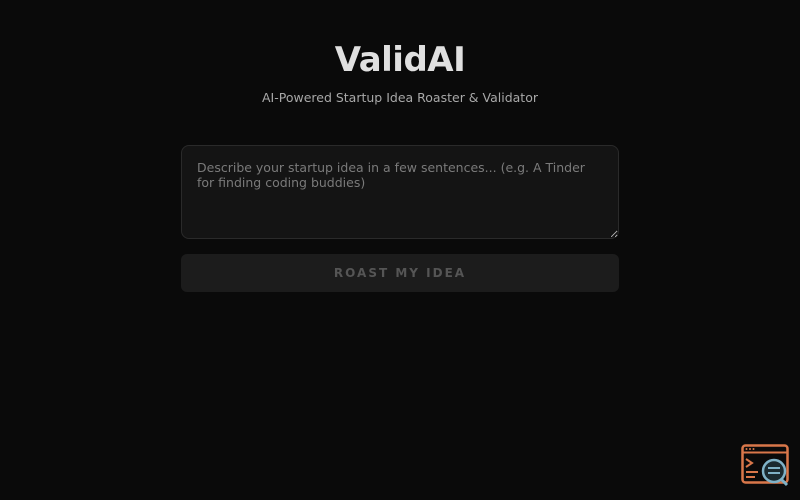 The image size is (800, 500). What do you see at coordinates (400, 192) in the screenshot?
I see `startup-idea-input` at bounding box center [400, 192].